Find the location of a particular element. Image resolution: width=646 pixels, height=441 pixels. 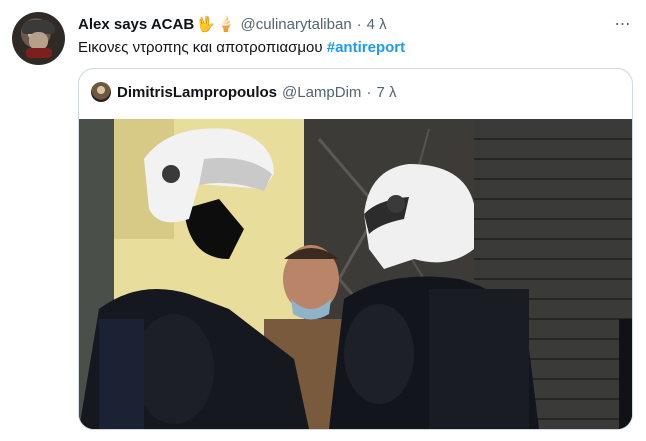

tweet-timestamp: 4 λ is located at coordinates (377, 24).